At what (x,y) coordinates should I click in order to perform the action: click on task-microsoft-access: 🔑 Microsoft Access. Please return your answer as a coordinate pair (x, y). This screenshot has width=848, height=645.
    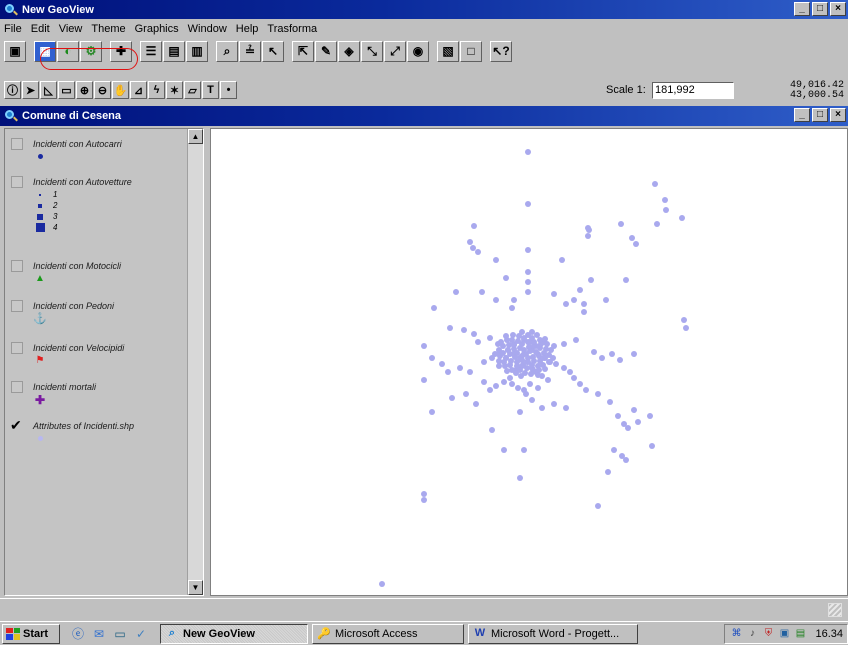
    Looking at the image, I should click on (388, 633).